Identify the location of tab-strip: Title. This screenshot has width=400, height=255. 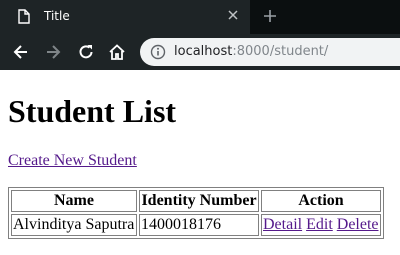
(200, 17).